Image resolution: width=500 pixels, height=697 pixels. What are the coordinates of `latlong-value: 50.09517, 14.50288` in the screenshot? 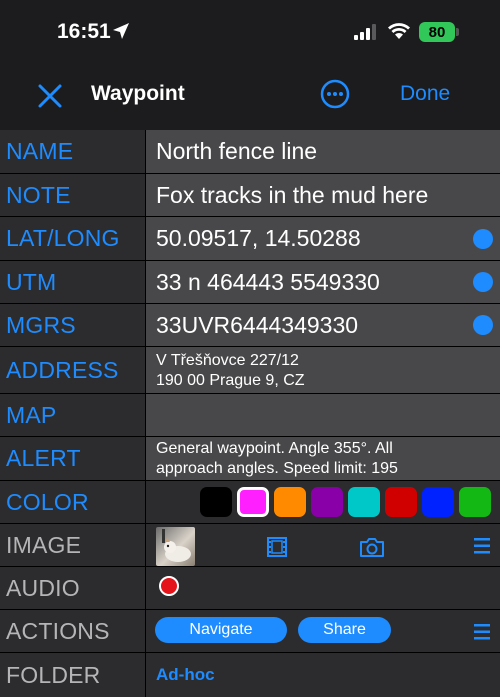 It's located at (258, 238).